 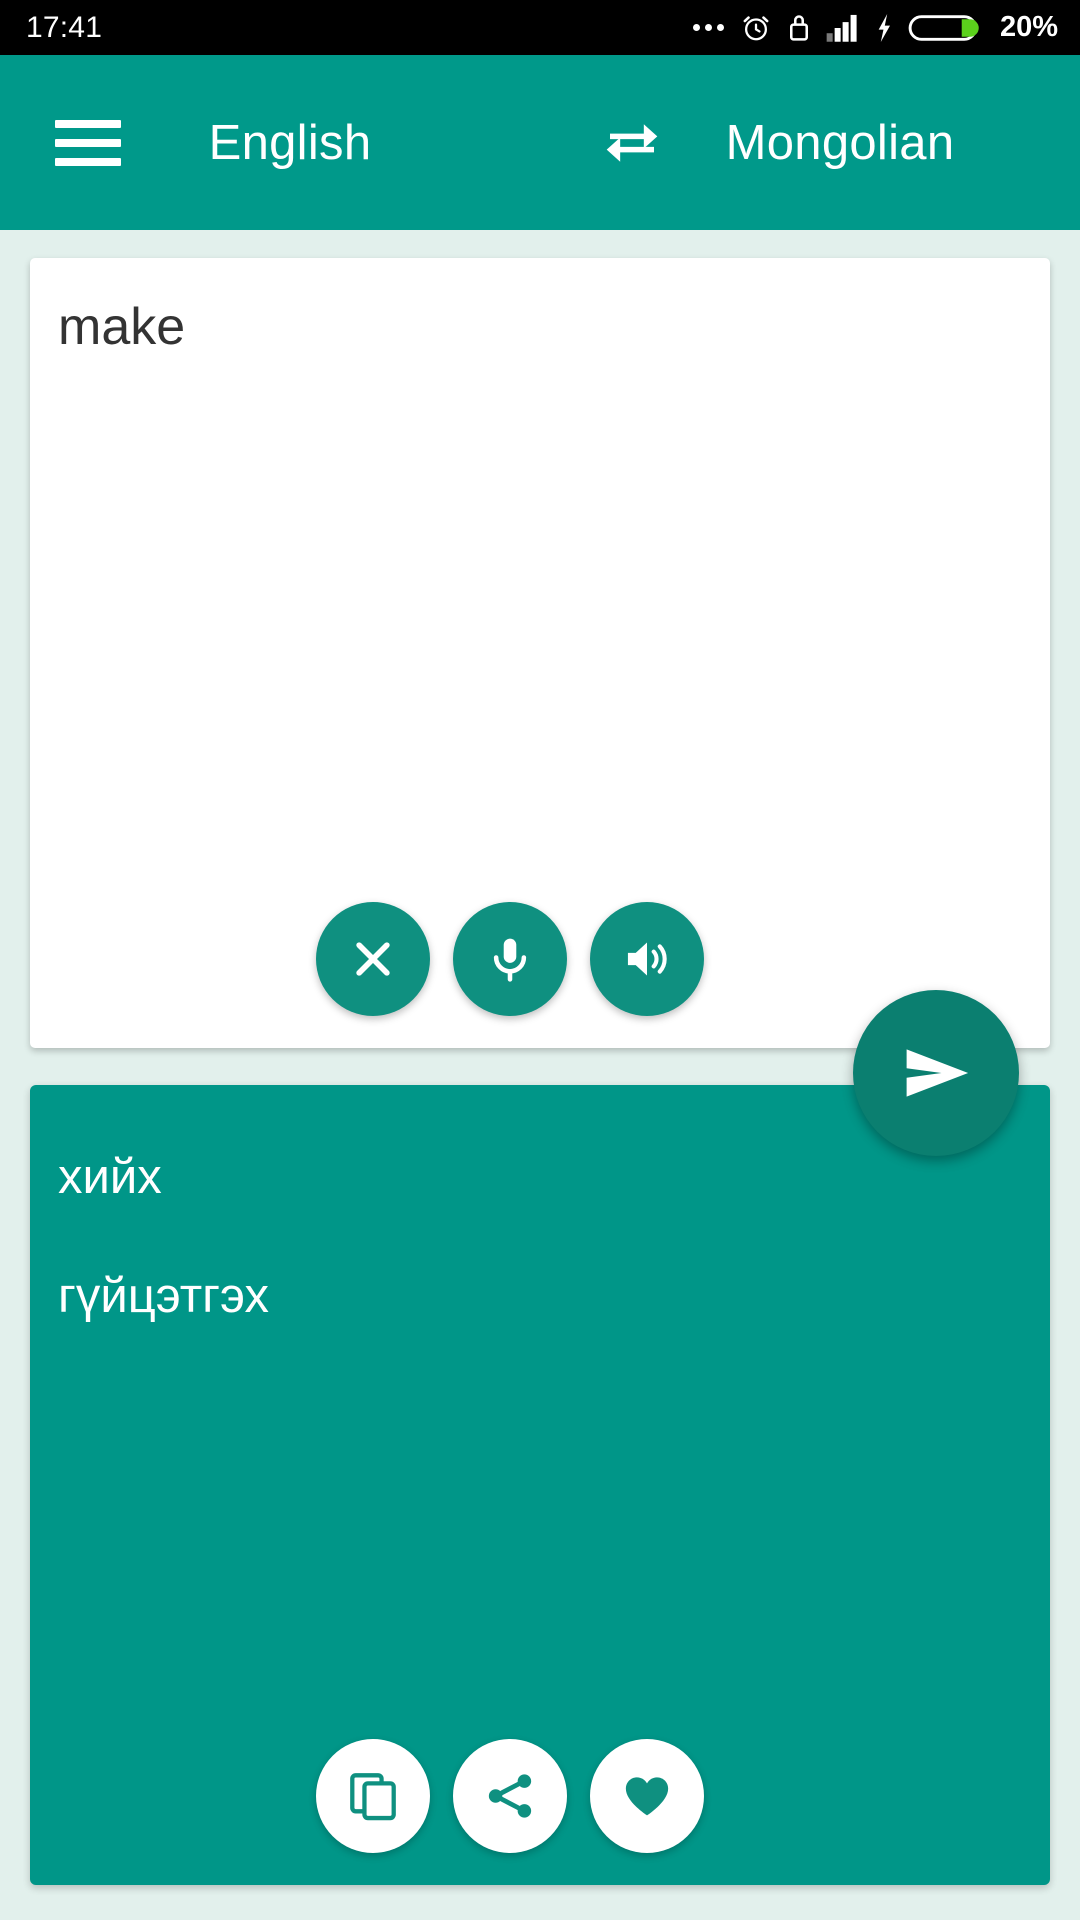 I want to click on status-time: 17:41, so click(x=64, y=27).